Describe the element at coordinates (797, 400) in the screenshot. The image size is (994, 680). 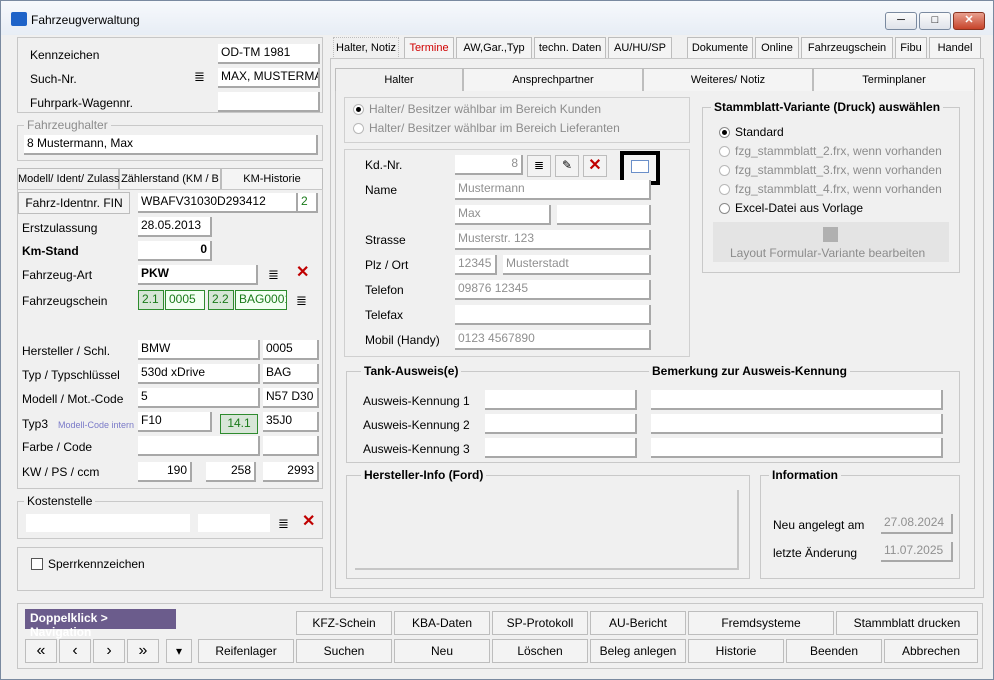
I see `bemerkung1-field` at that location.